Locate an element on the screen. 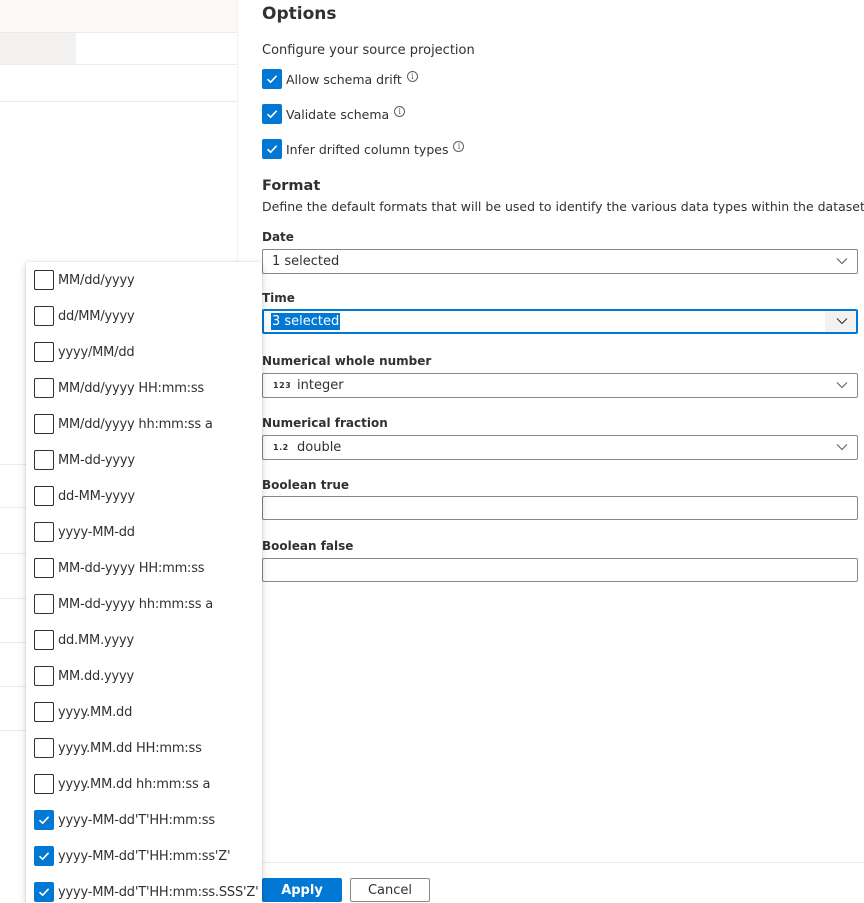 The height and width of the screenshot is (903, 864). time-format-option: yyyy-MM-dd is located at coordinates (84, 532).